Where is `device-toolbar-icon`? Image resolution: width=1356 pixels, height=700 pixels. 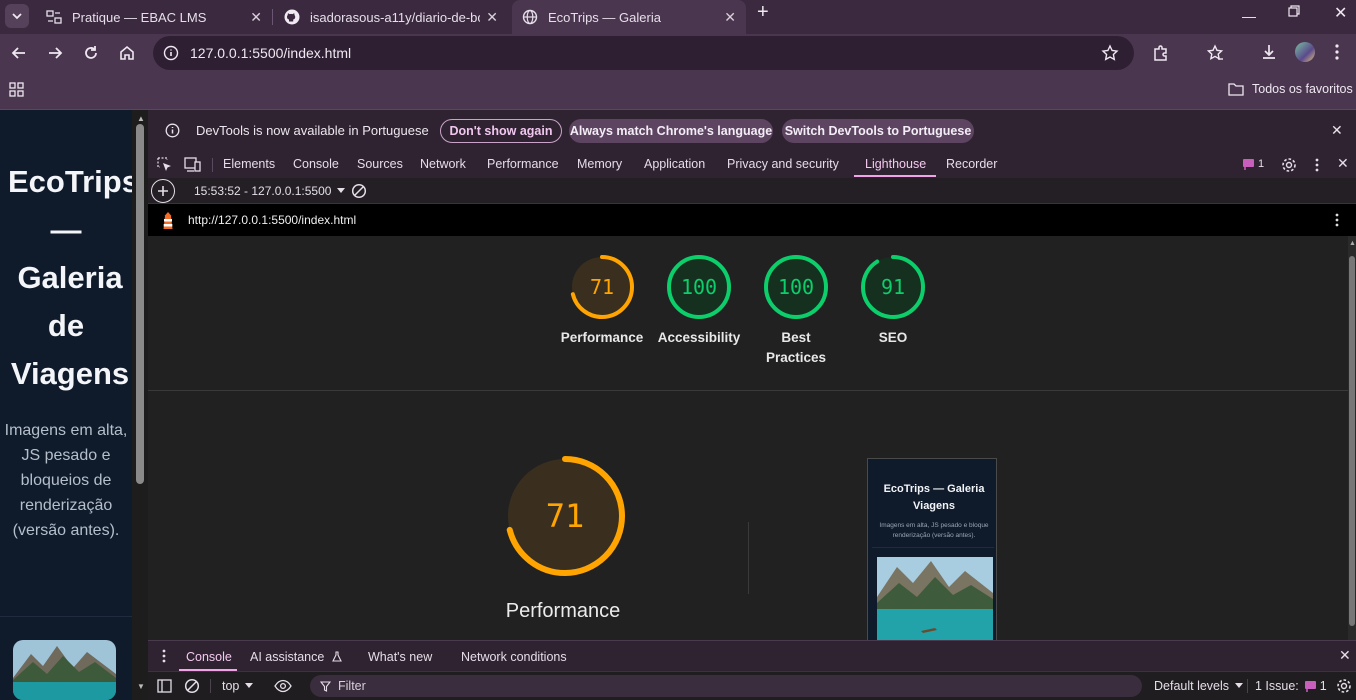
device-toolbar-icon is located at coordinates (193, 165).